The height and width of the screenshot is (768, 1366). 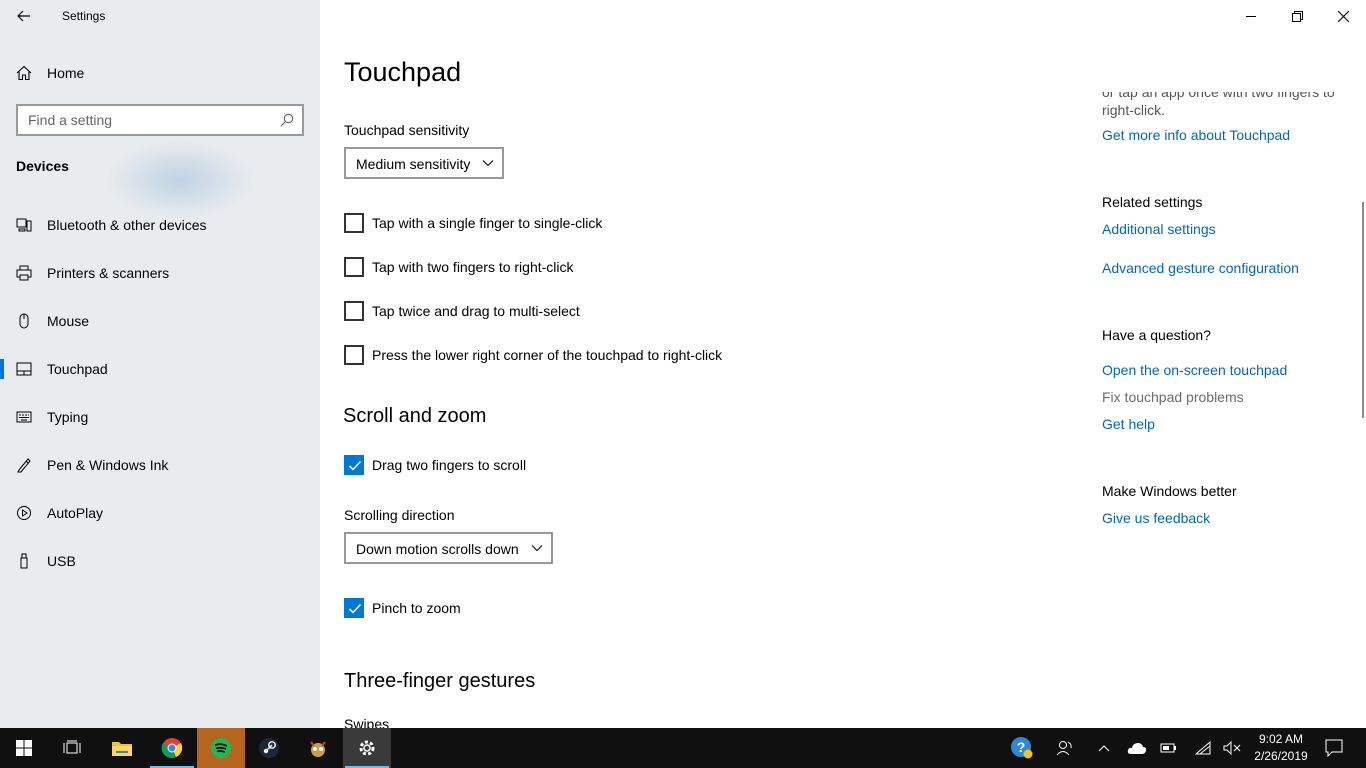 I want to click on close-button, so click(x=1343, y=16).